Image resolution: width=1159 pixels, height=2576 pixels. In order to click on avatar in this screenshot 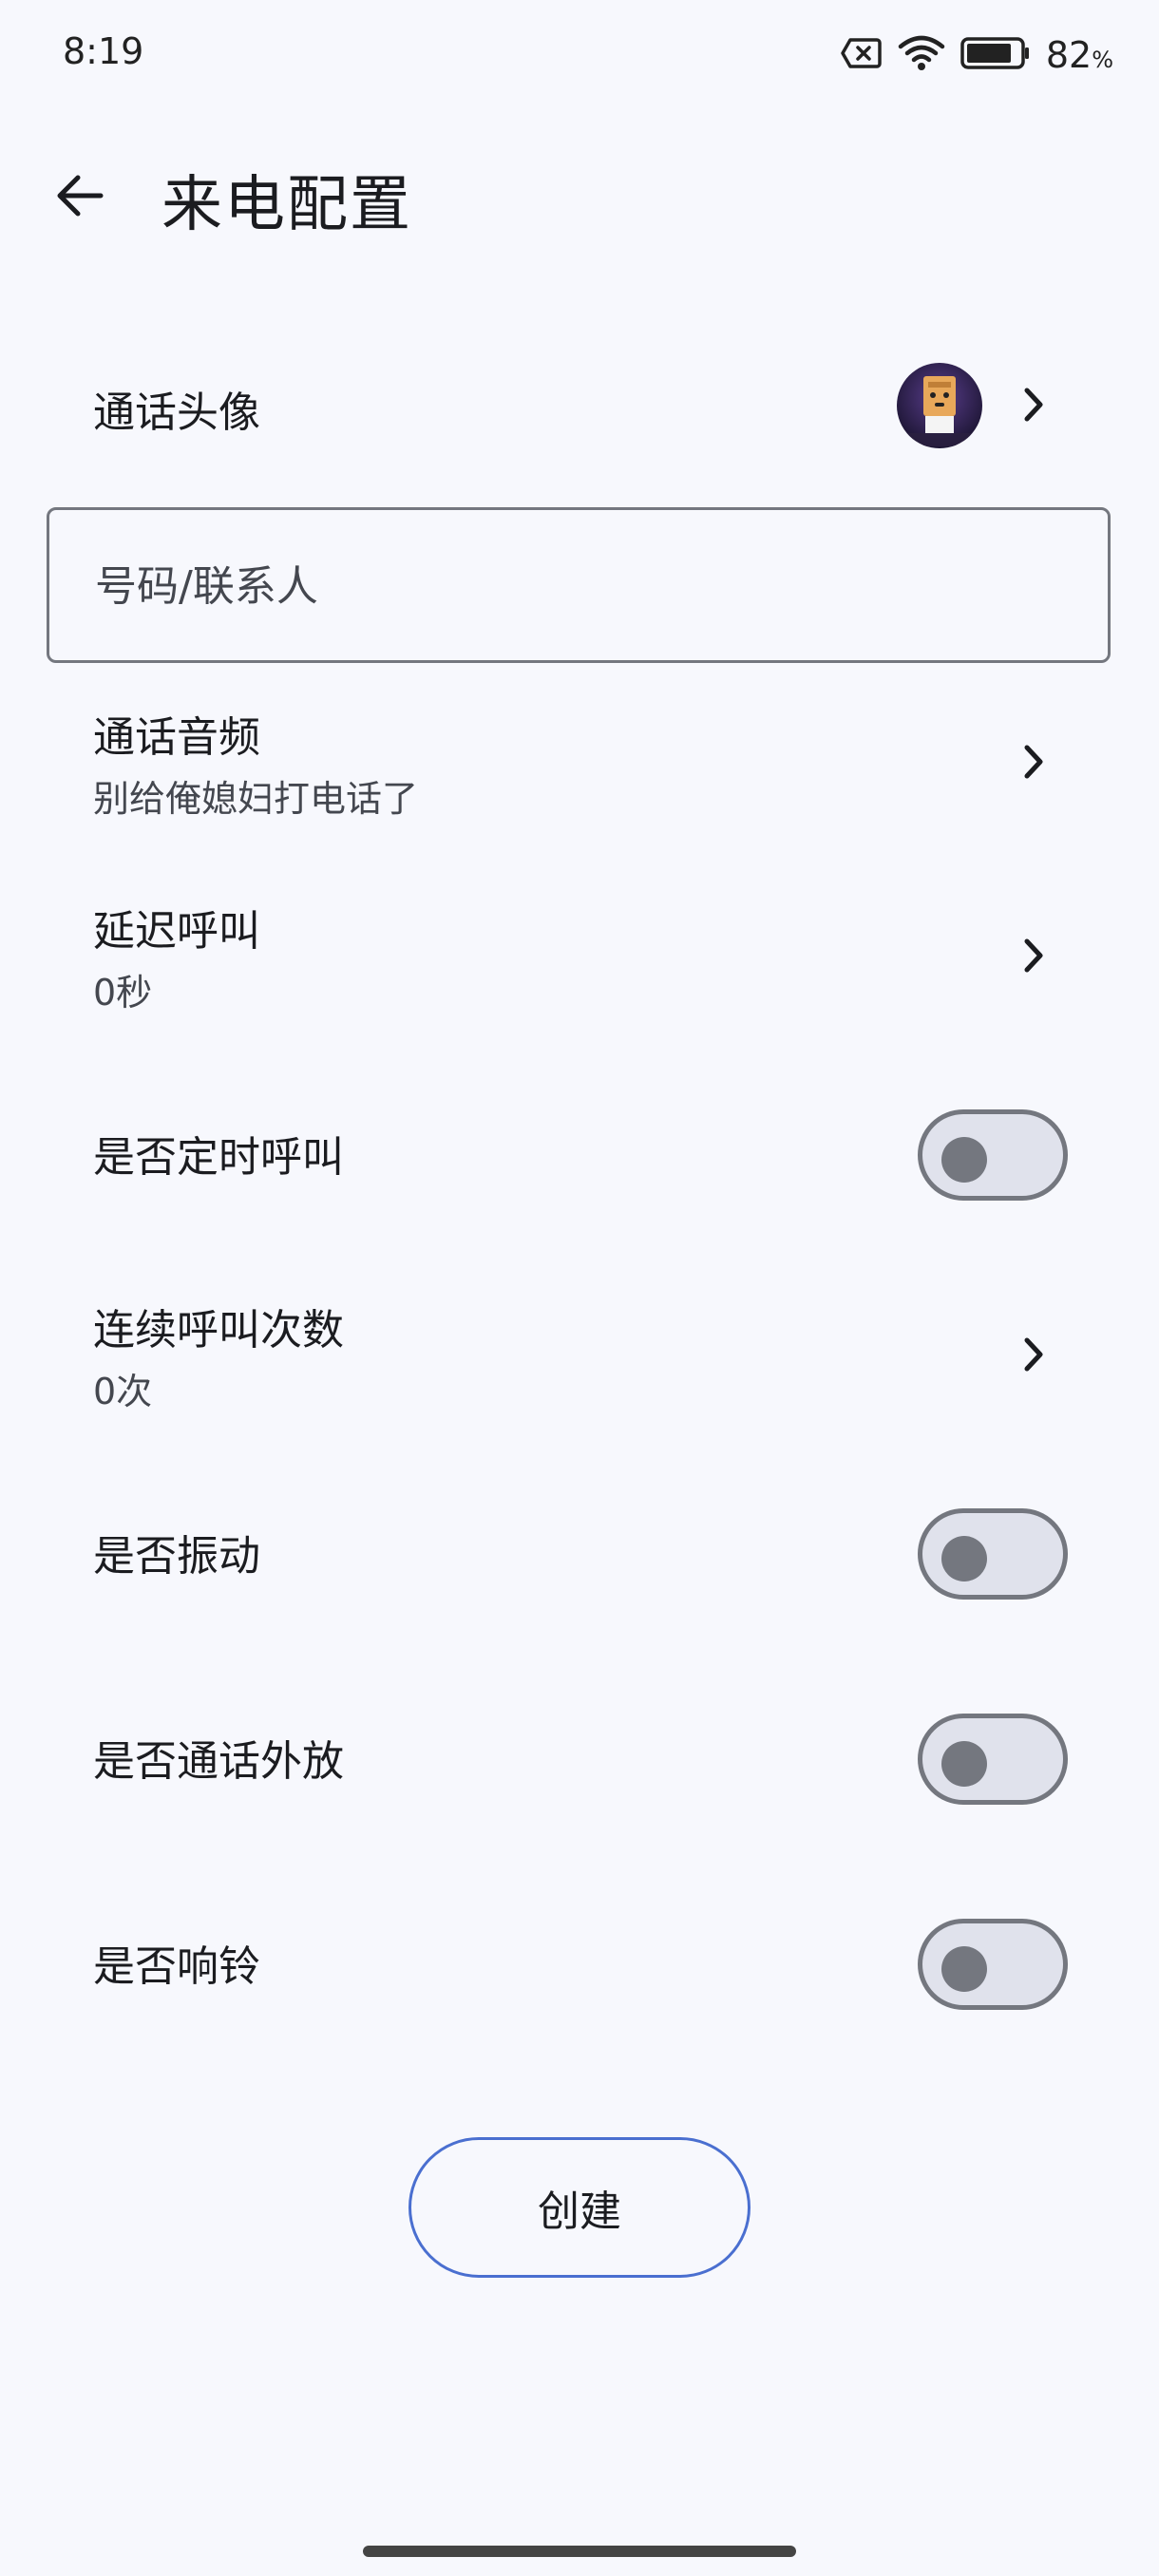, I will do `click(939, 405)`.